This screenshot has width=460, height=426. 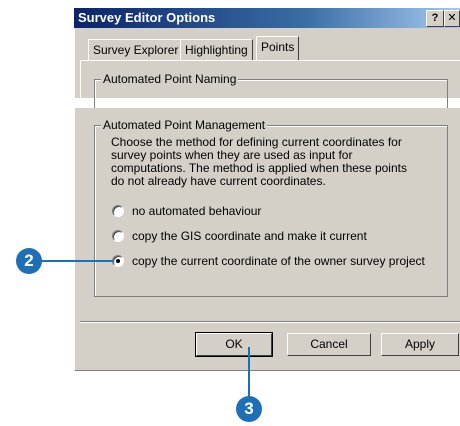 What do you see at coordinates (278, 48) in the screenshot?
I see `tab-points: Points` at bounding box center [278, 48].